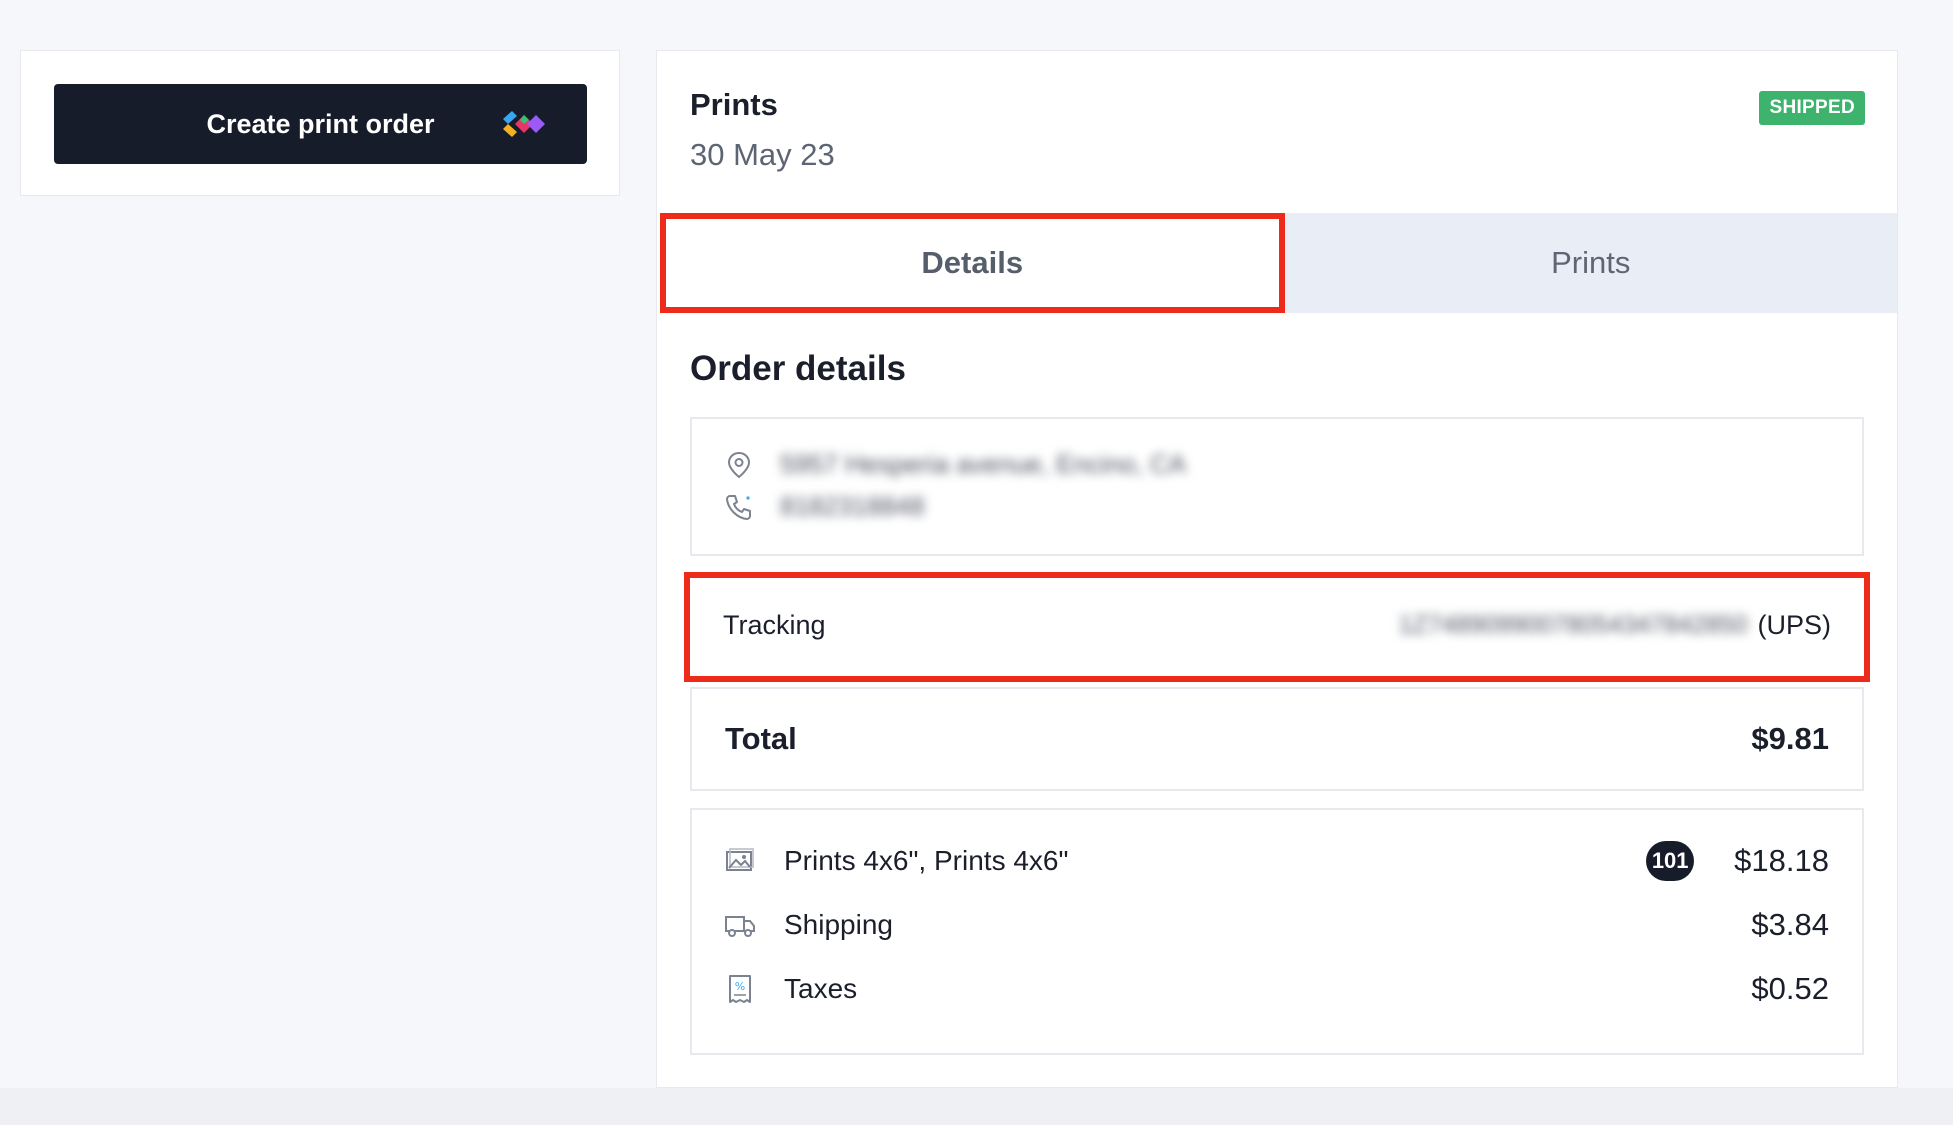  I want to click on section-title: Order details, so click(798, 368).